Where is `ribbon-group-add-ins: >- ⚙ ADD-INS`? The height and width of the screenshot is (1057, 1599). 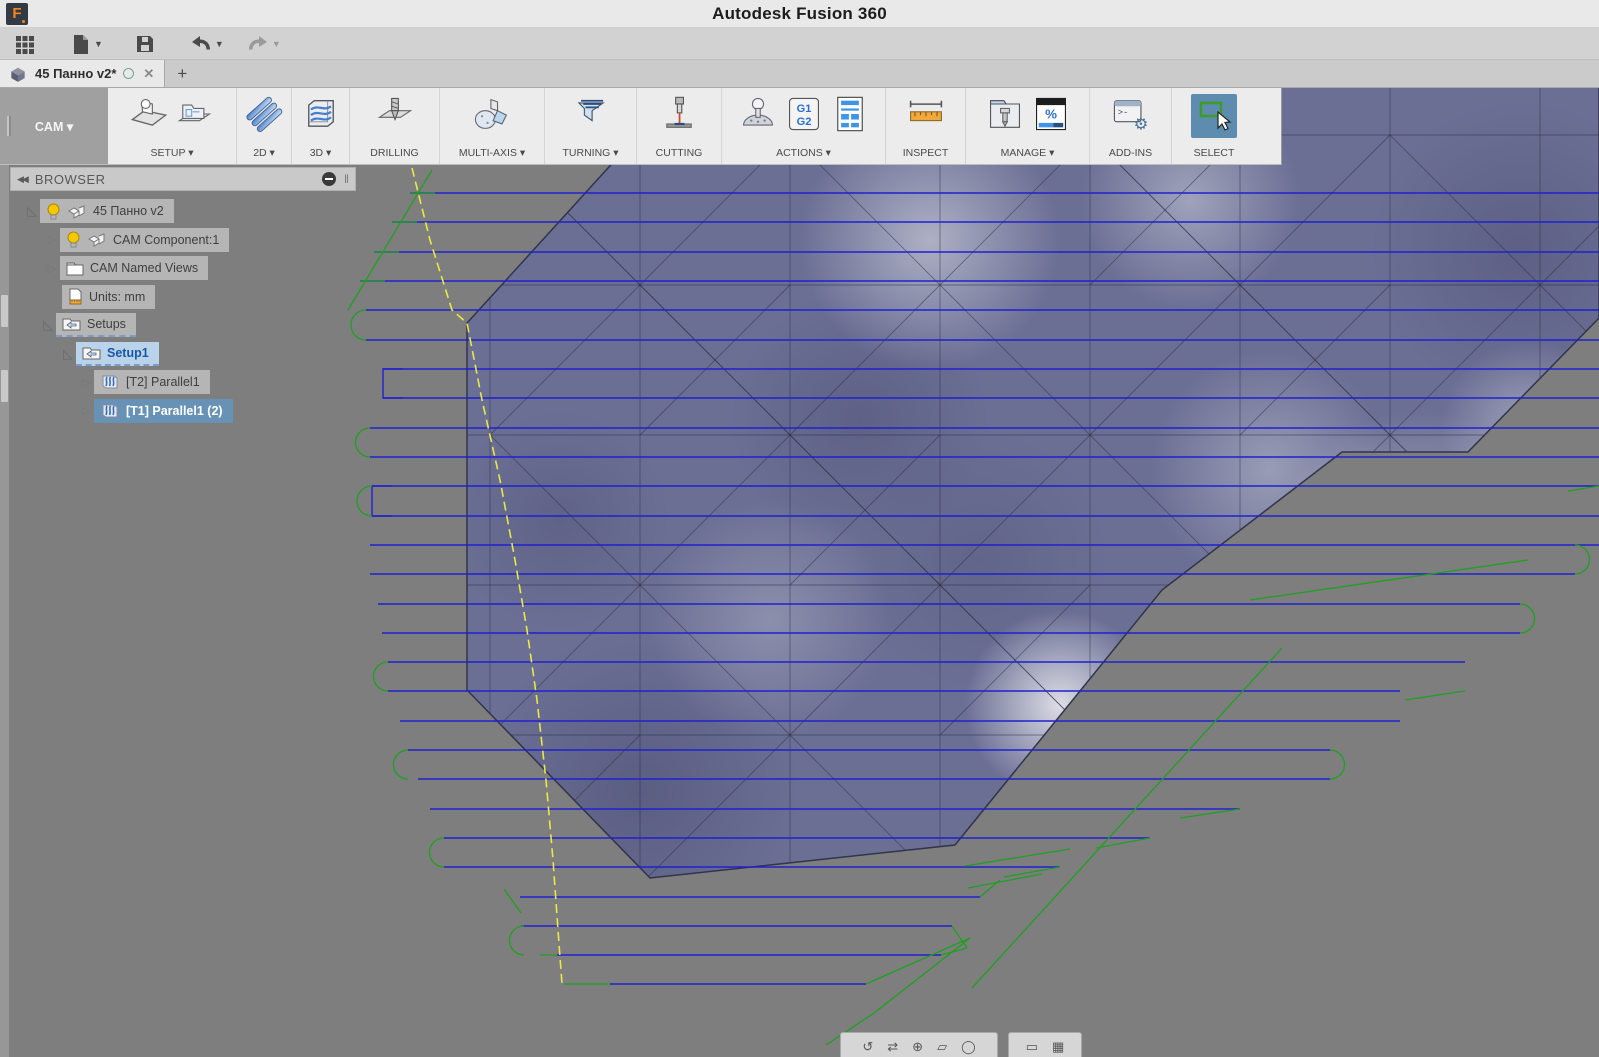
ribbon-group-add-ins: >- ⚙ ADD-INS is located at coordinates (1131, 126).